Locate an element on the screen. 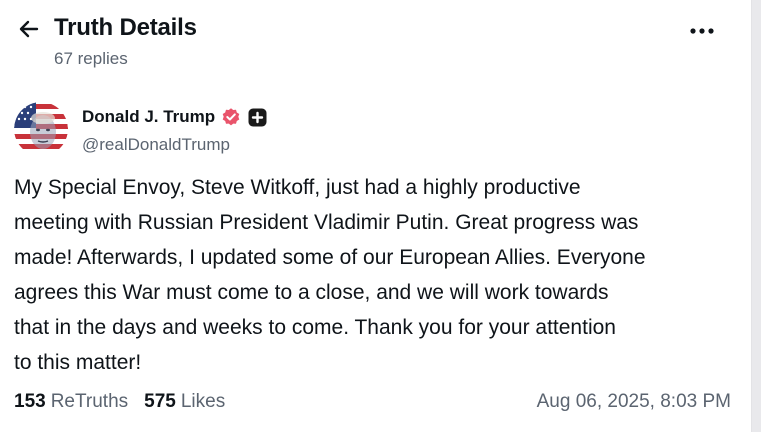  avatar is located at coordinates (41, 129).